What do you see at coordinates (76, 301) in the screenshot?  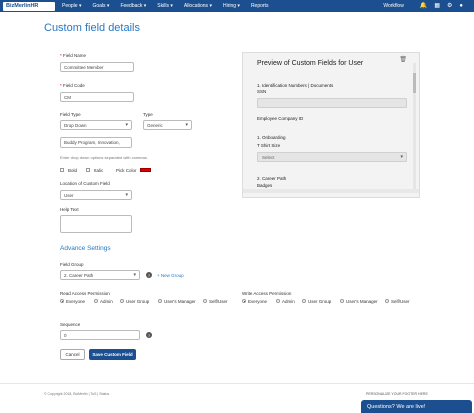 I see `read-everyone-label: Everyone` at bounding box center [76, 301].